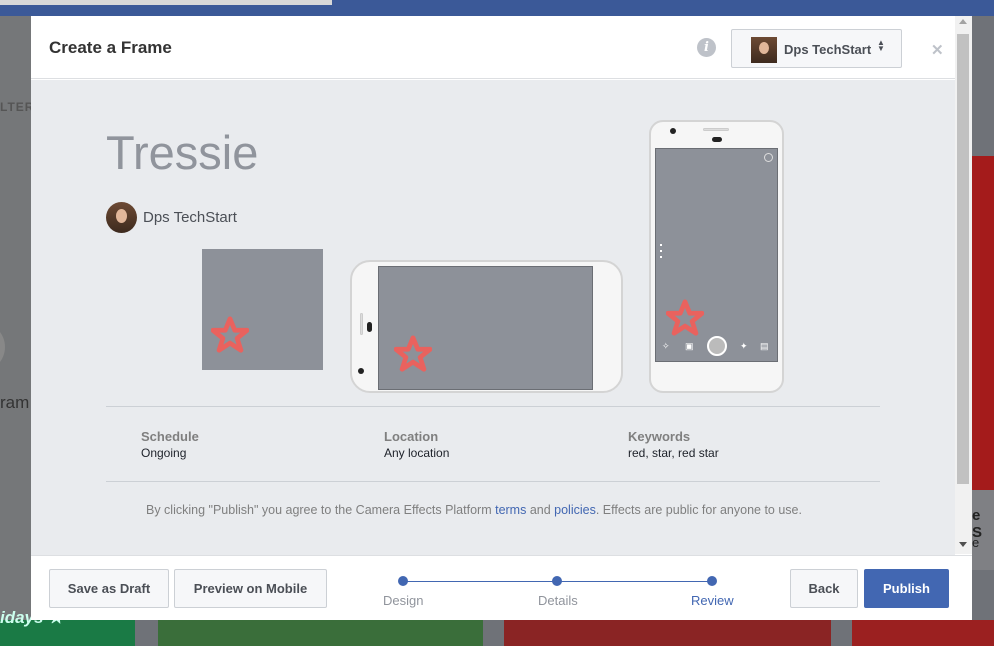  What do you see at coordinates (417, 453) in the screenshot?
I see `location-value: Any location` at bounding box center [417, 453].